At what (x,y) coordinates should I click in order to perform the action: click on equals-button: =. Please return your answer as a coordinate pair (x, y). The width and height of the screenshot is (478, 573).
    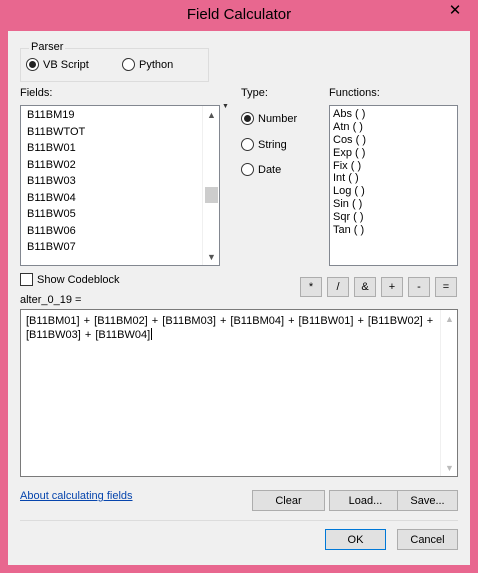
    Looking at the image, I should click on (446, 287).